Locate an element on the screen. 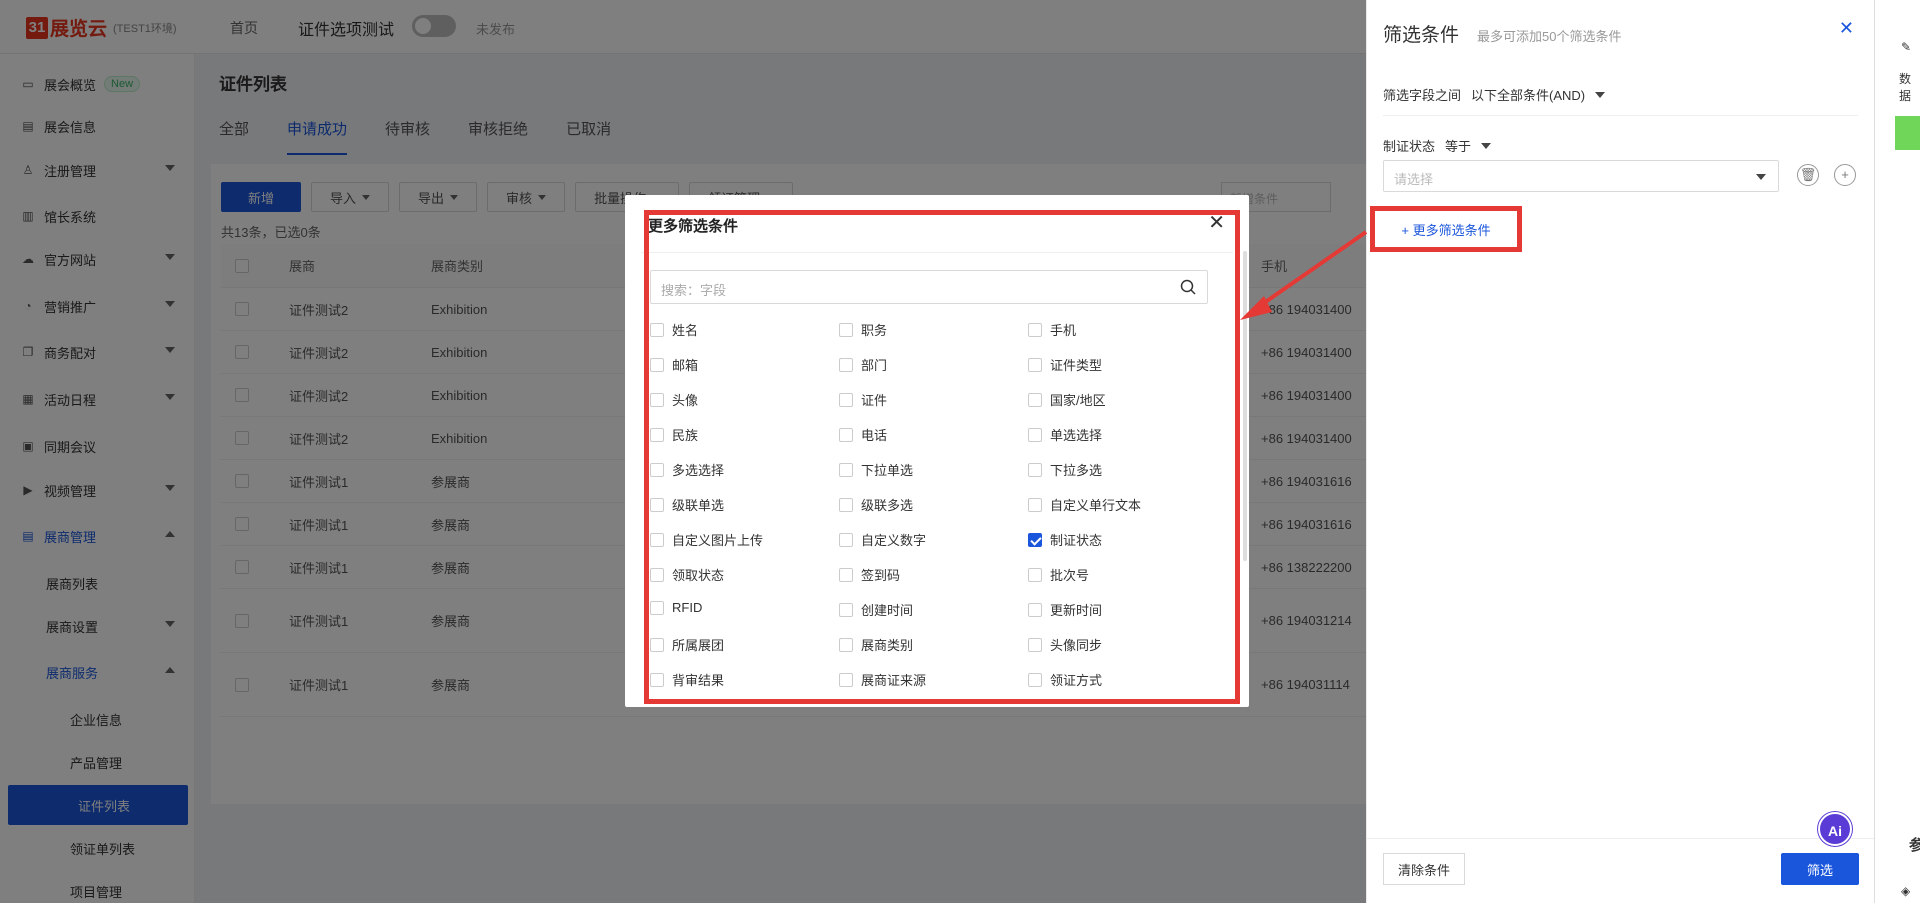  field-option: 级联单选 is located at coordinates (687, 504).